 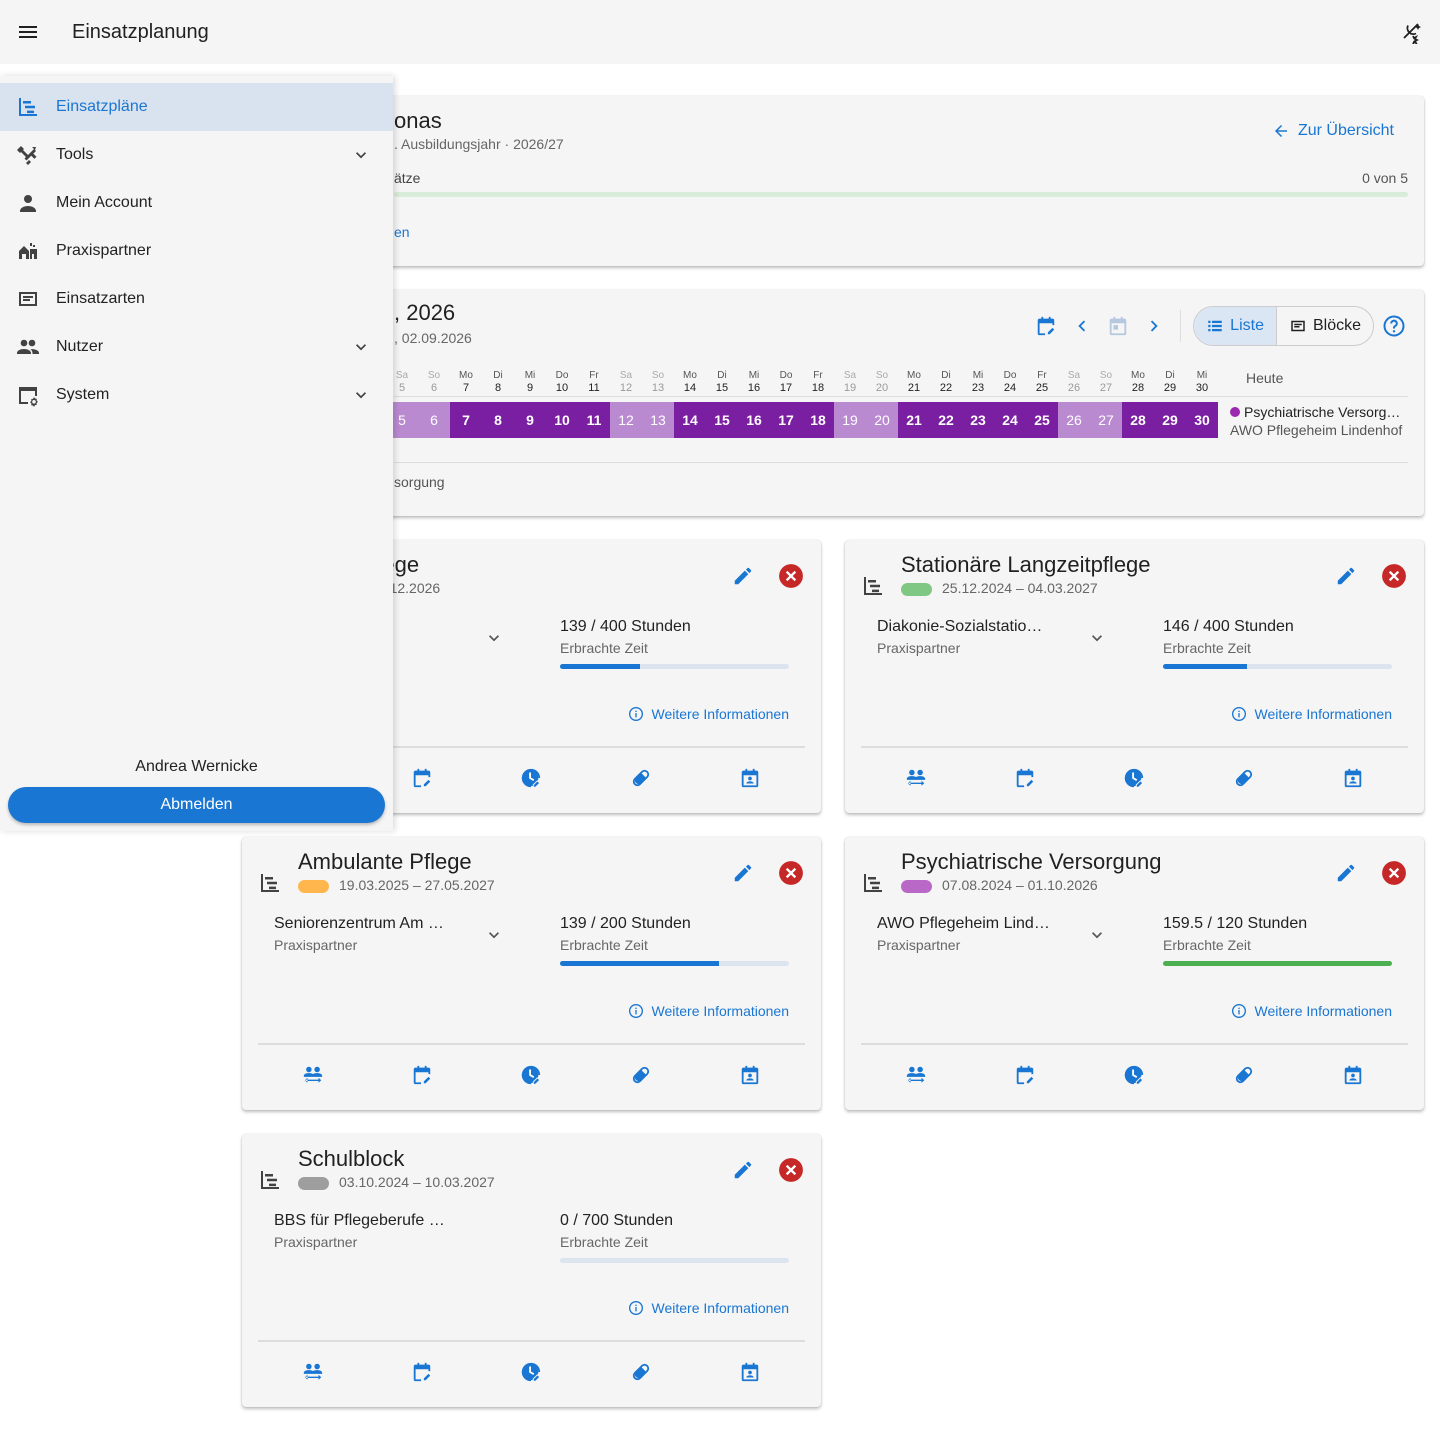 I want to click on view-list-option: Liste, so click(x=1235, y=326).